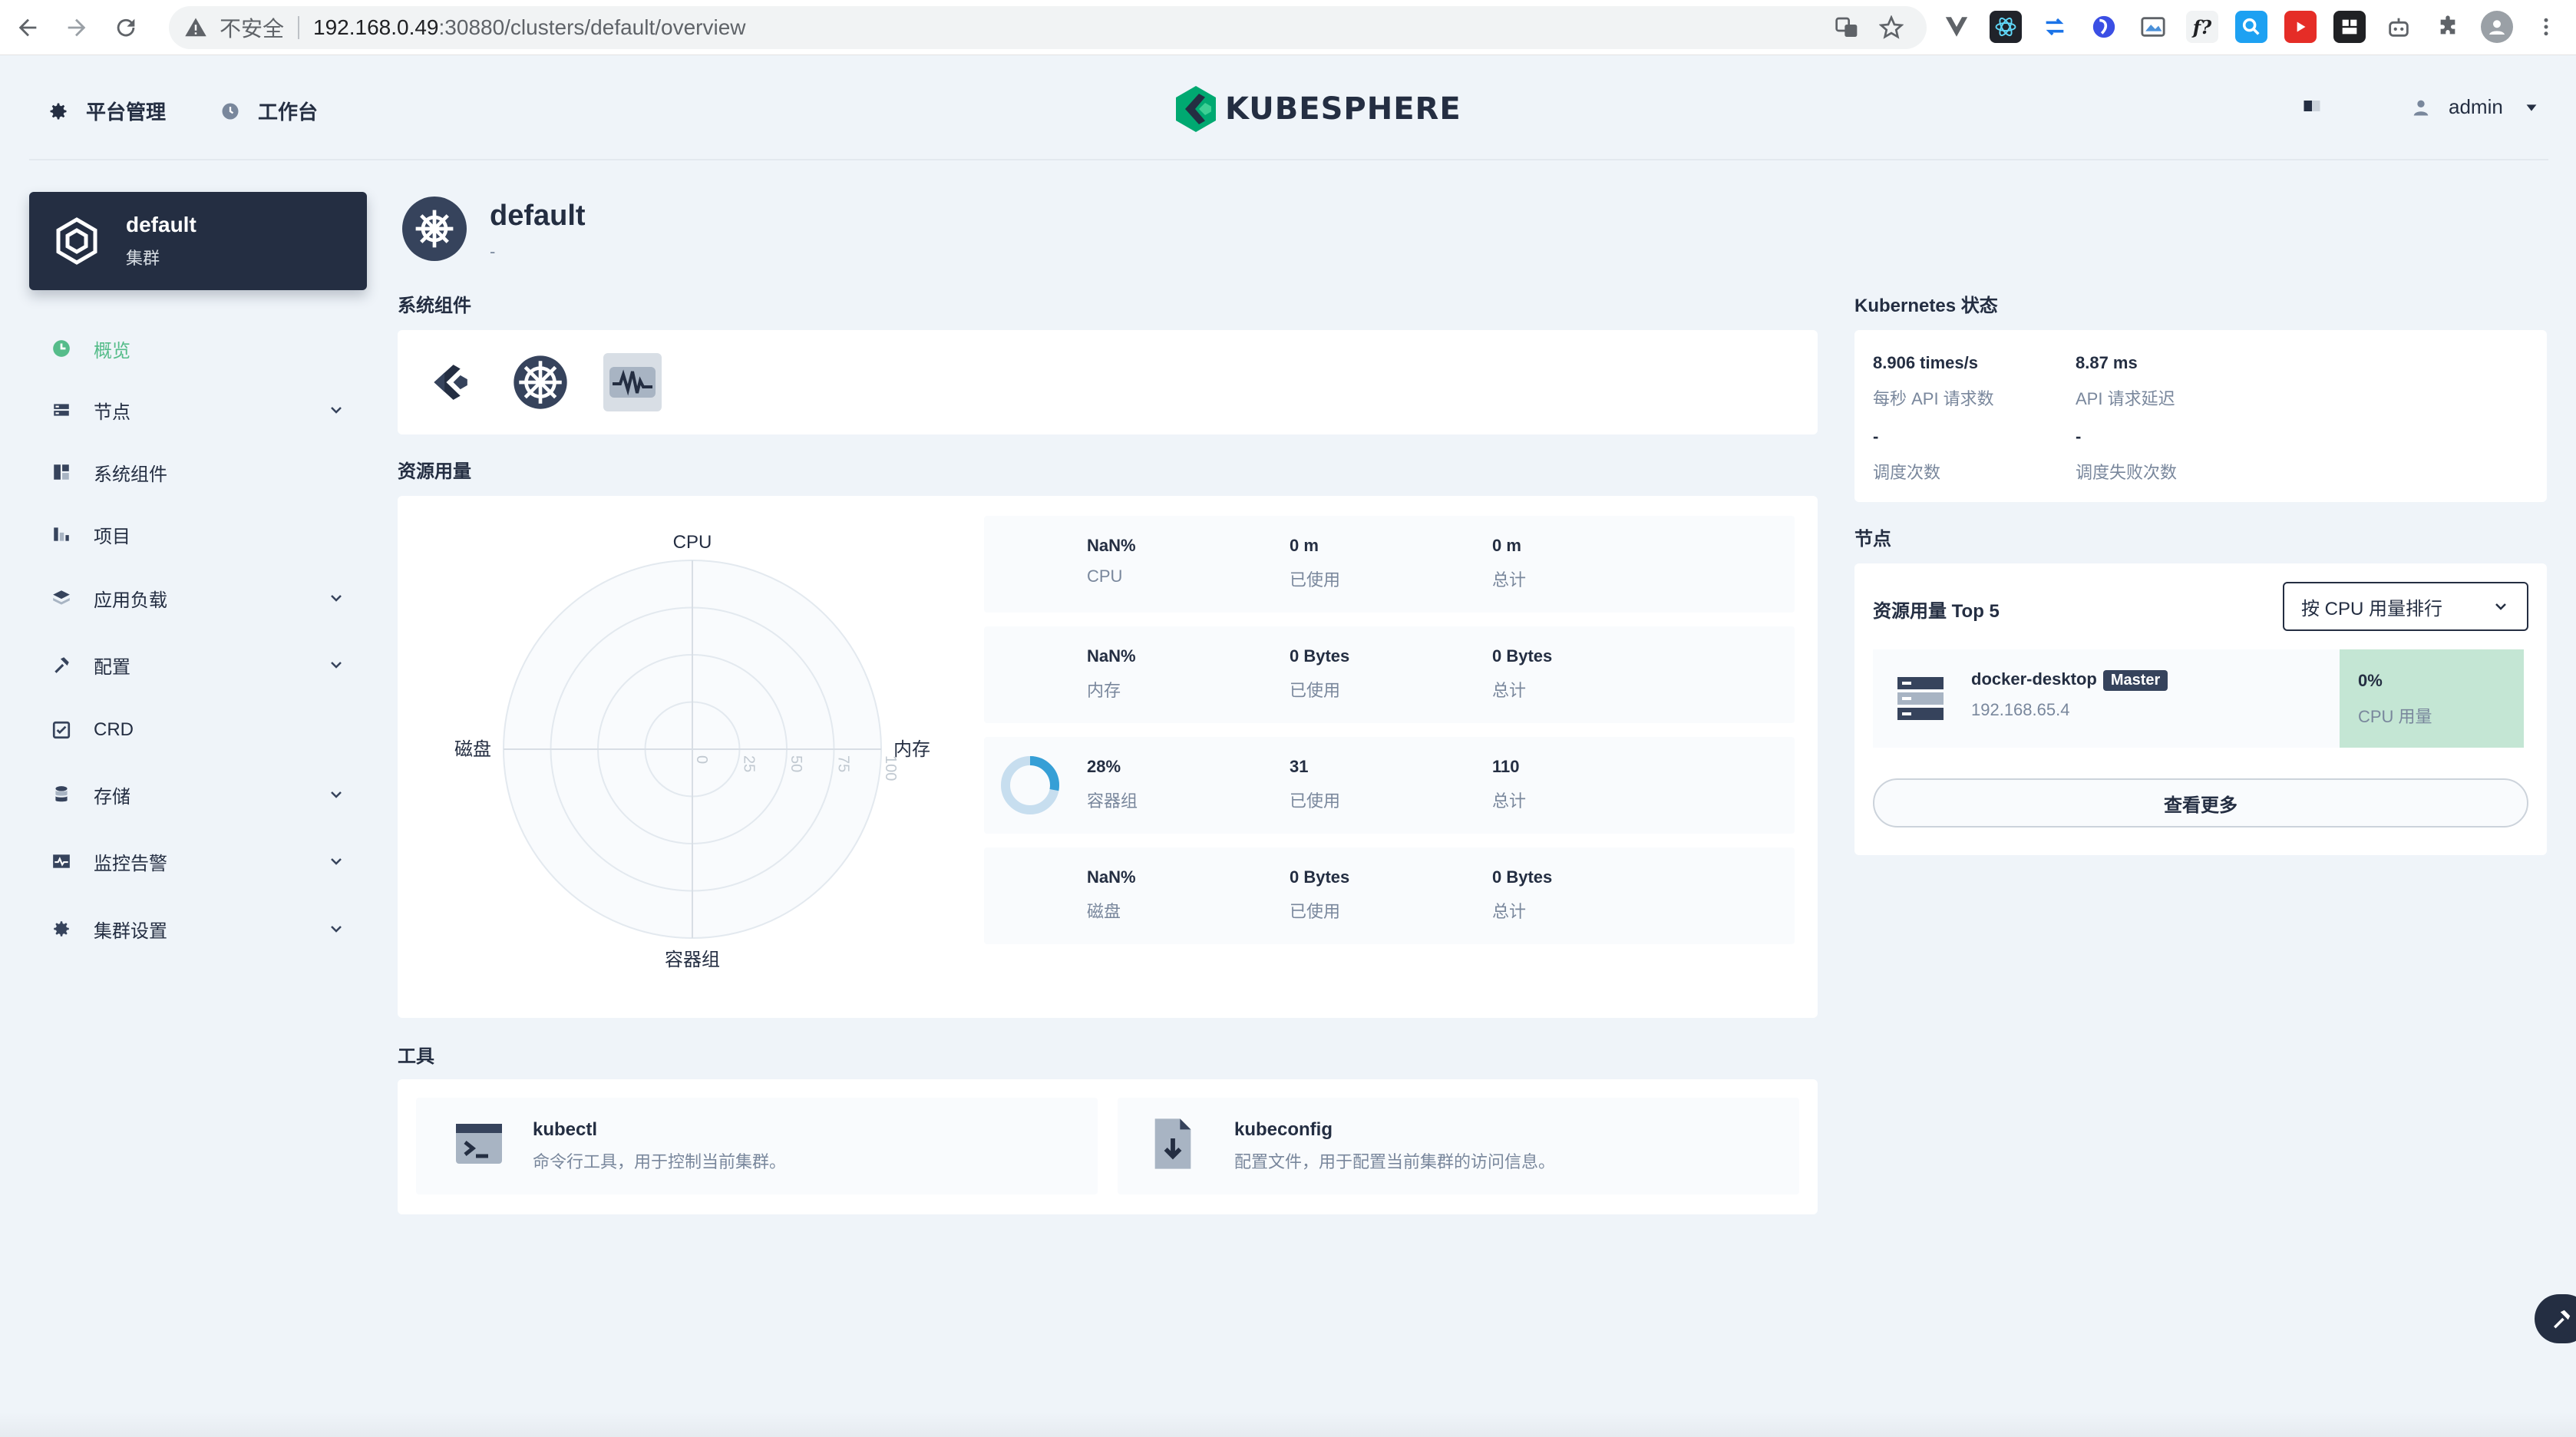  What do you see at coordinates (2251, 27) in the screenshot?
I see `search-extension-icon` at bounding box center [2251, 27].